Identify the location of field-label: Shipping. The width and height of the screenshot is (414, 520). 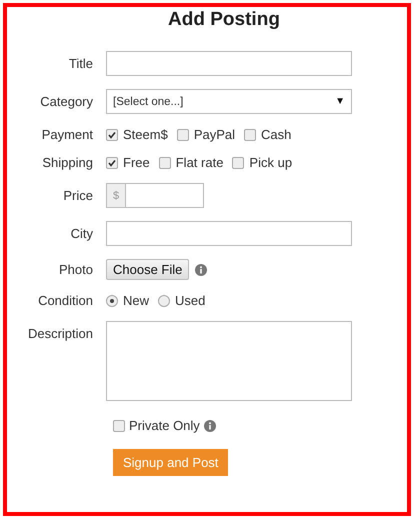
(67, 162).